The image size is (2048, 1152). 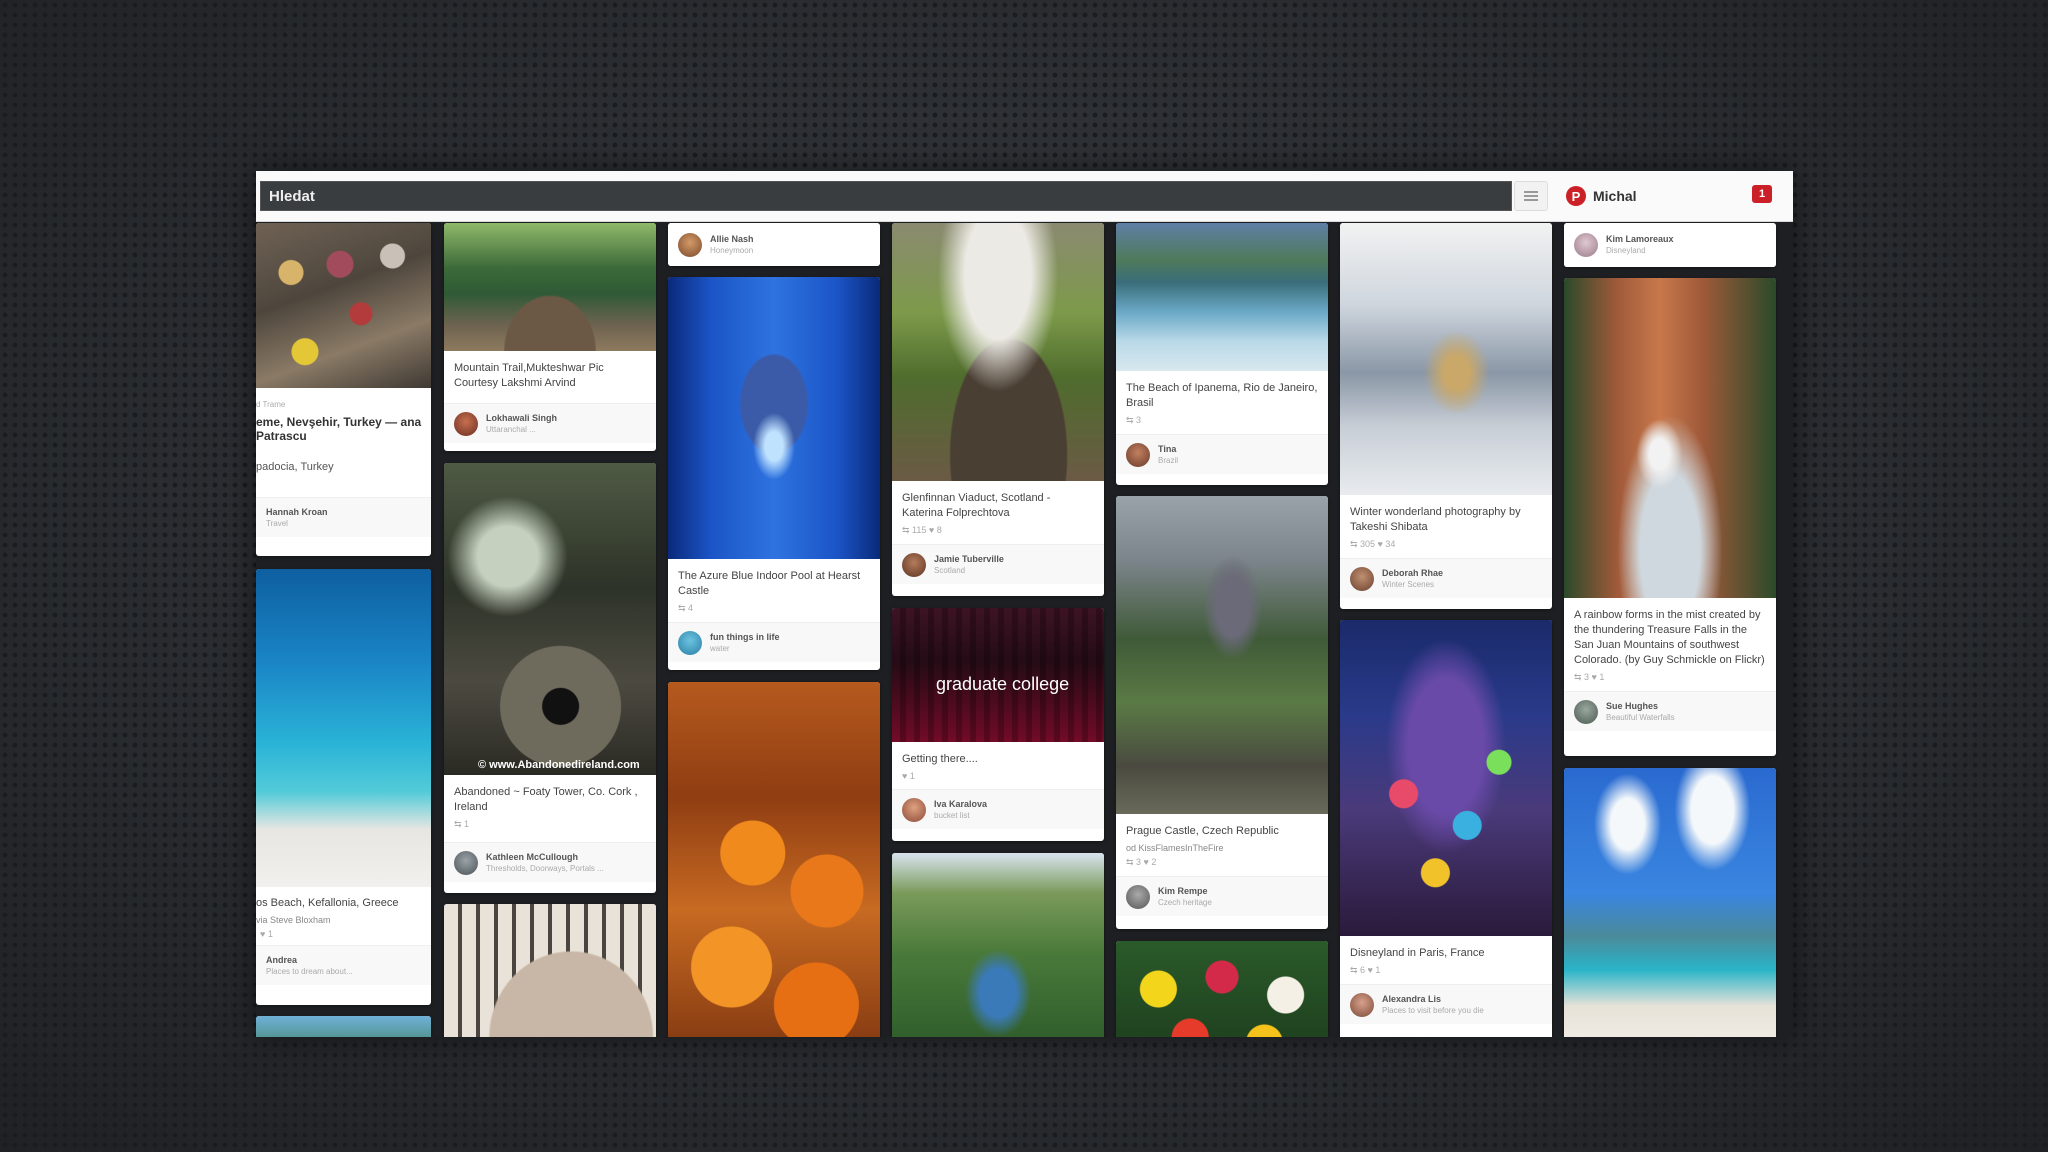 I want to click on tropical-beach-image, so click(x=1670, y=902).